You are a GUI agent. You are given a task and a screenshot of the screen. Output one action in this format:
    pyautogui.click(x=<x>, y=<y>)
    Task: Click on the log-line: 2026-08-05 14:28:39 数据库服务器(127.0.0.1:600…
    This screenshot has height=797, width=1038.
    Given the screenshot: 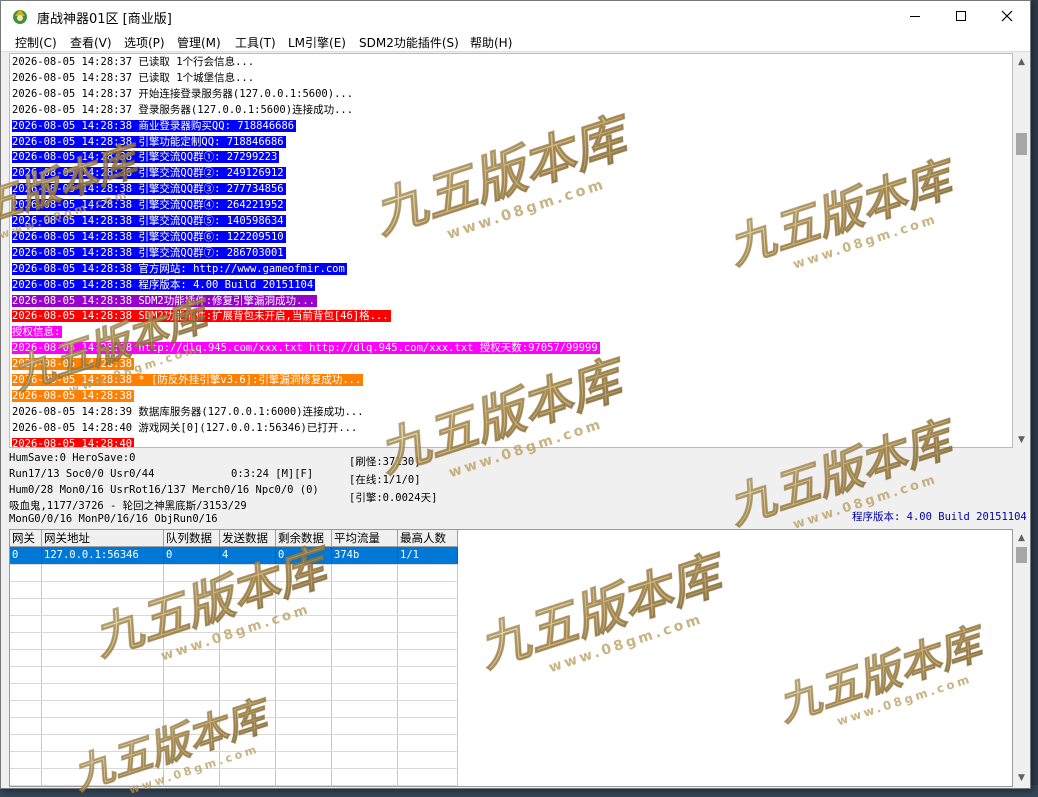 What is the action you would take?
    pyautogui.click(x=189, y=412)
    